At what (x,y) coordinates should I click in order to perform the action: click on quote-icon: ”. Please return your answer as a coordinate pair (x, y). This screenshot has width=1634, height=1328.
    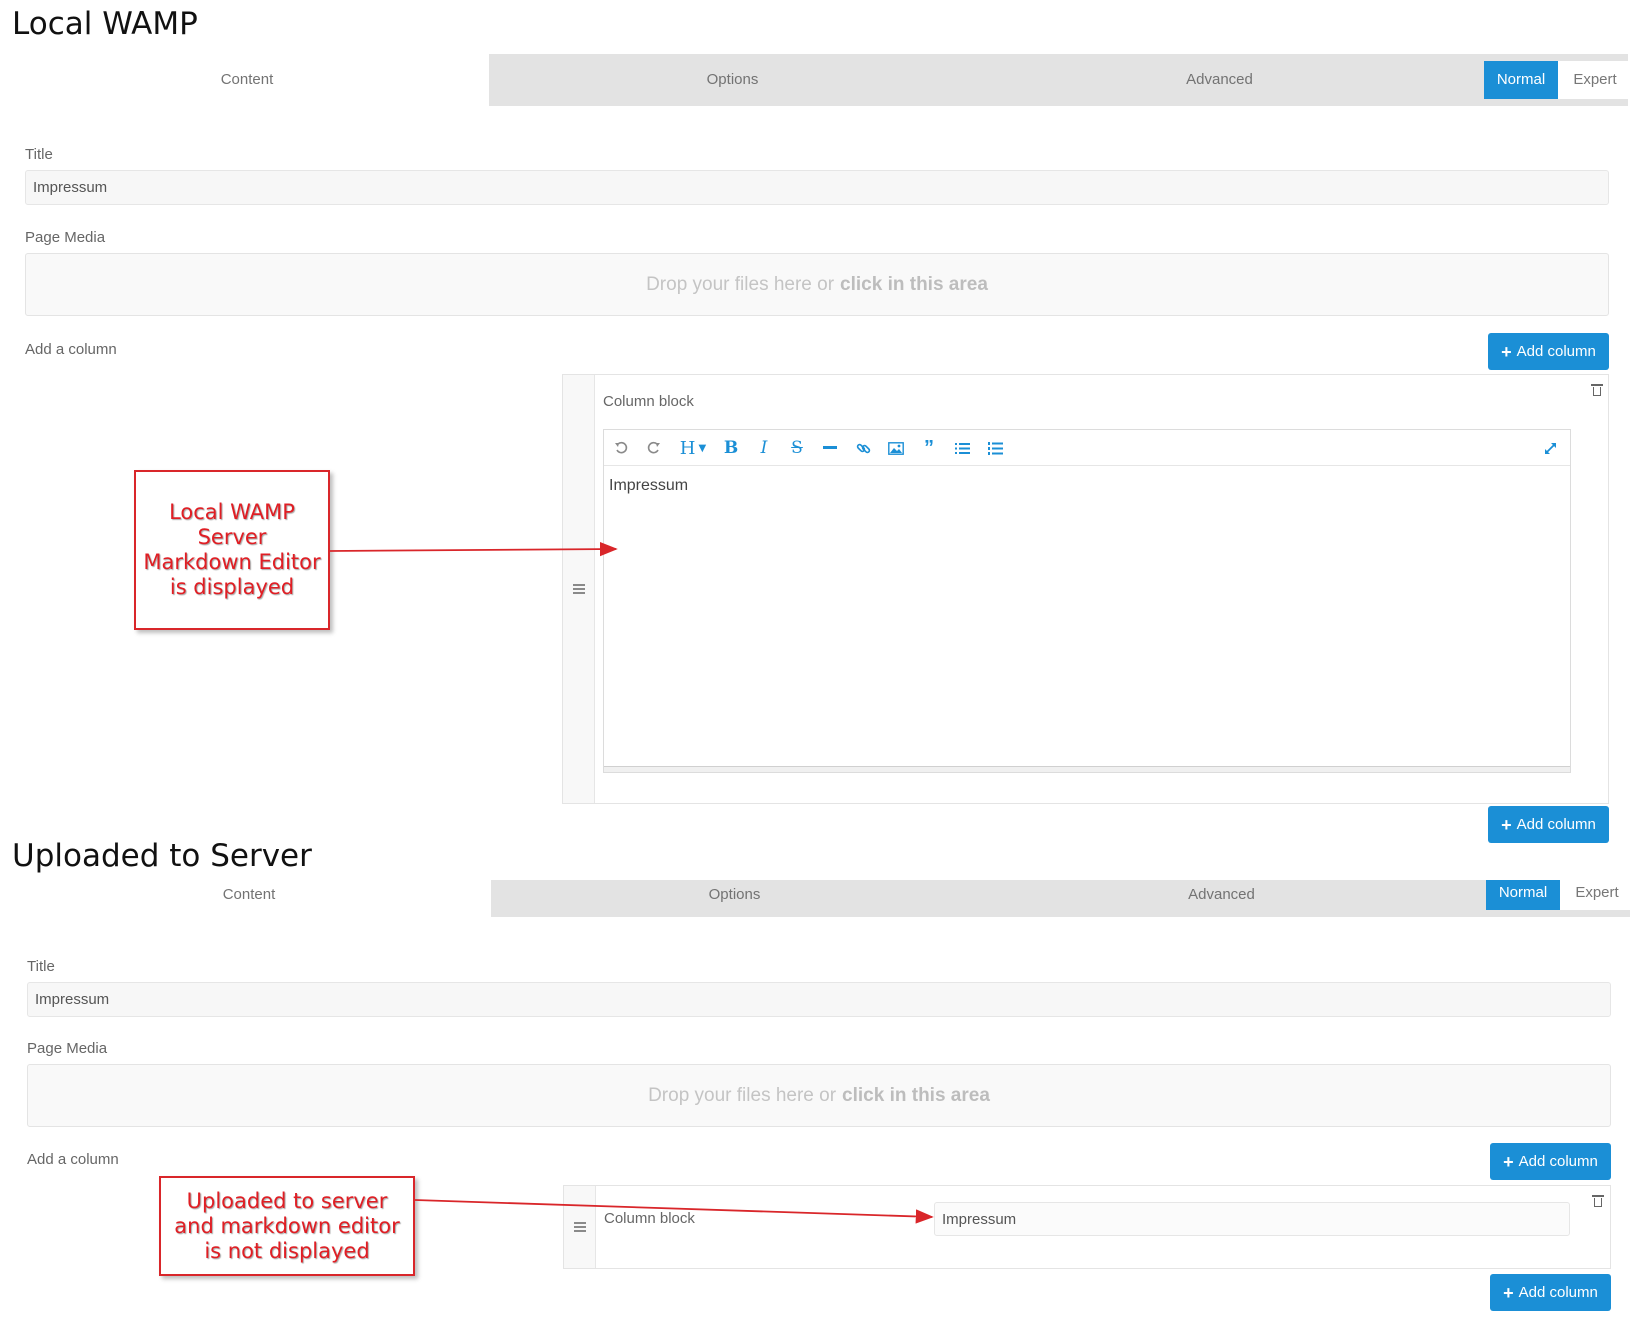
    Looking at the image, I should click on (929, 448).